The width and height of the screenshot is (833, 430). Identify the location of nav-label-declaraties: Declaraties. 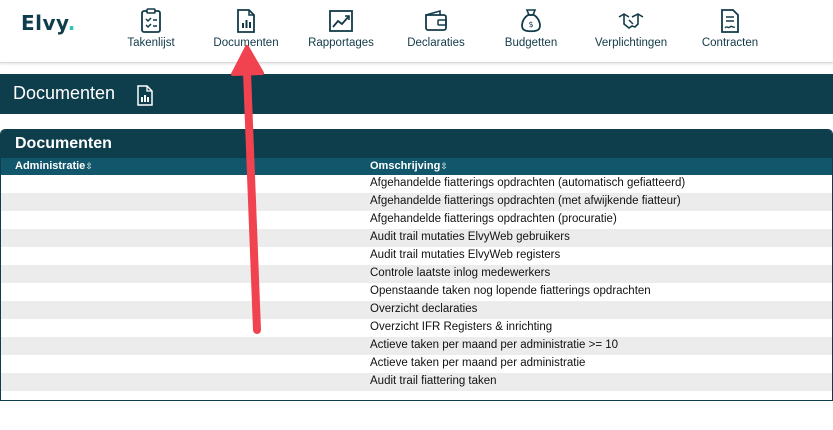
(436, 43).